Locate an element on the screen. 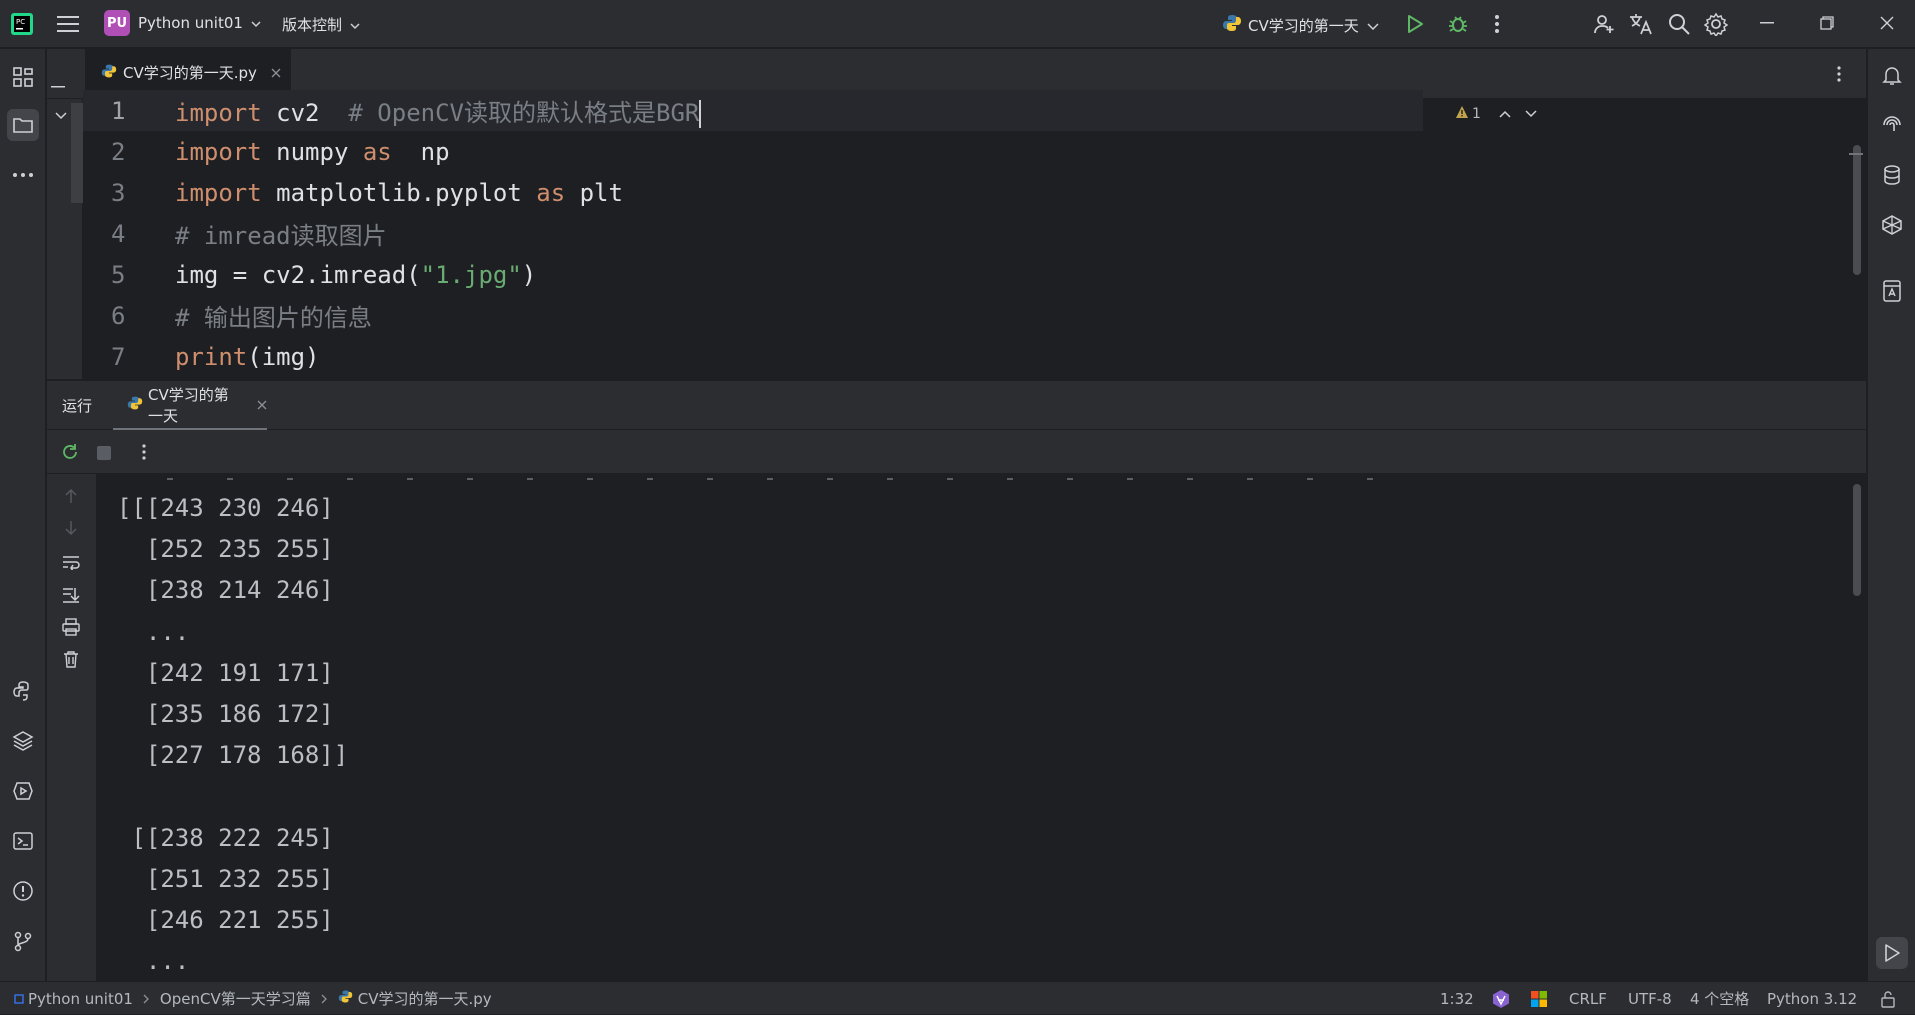 The width and height of the screenshot is (1915, 1015). python-interpreter: Python 3.12 is located at coordinates (1812, 998).